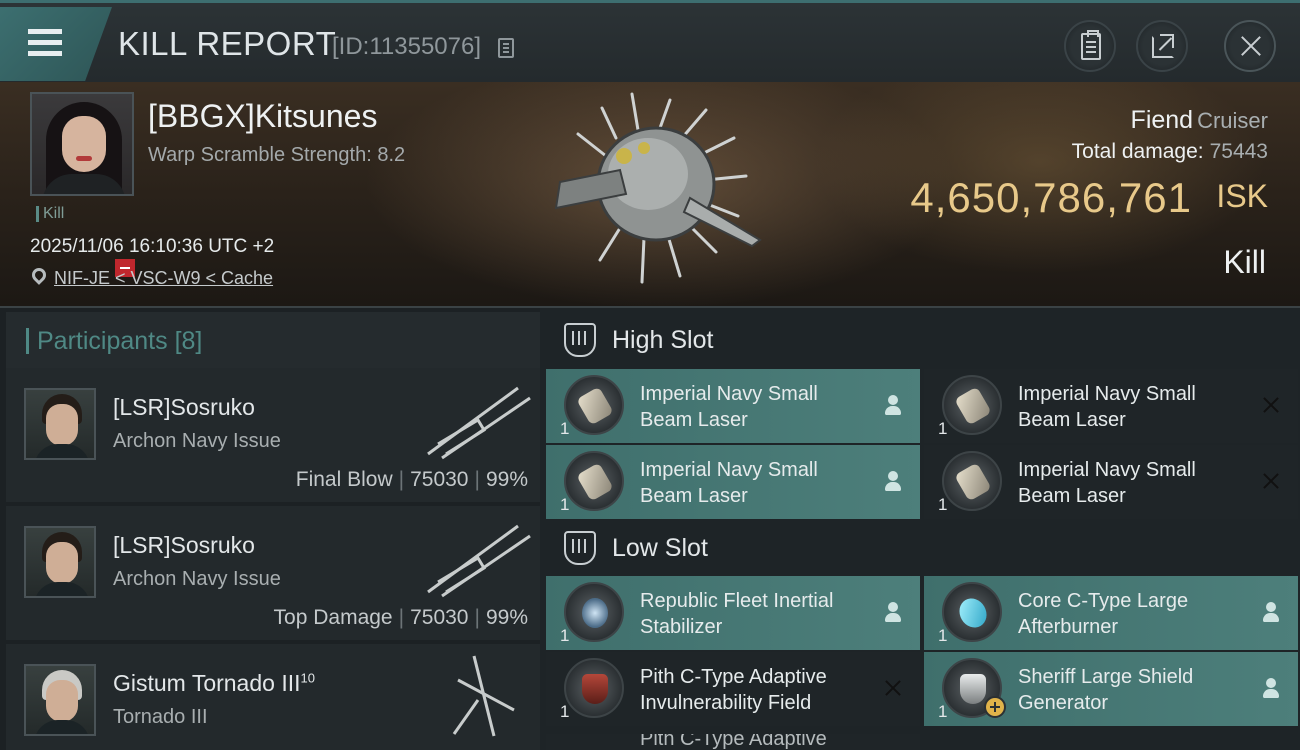 This screenshot has height=750, width=1300. What do you see at coordinates (923, 339) in the screenshot?
I see `high-slot-header: High Slot` at bounding box center [923, 339].